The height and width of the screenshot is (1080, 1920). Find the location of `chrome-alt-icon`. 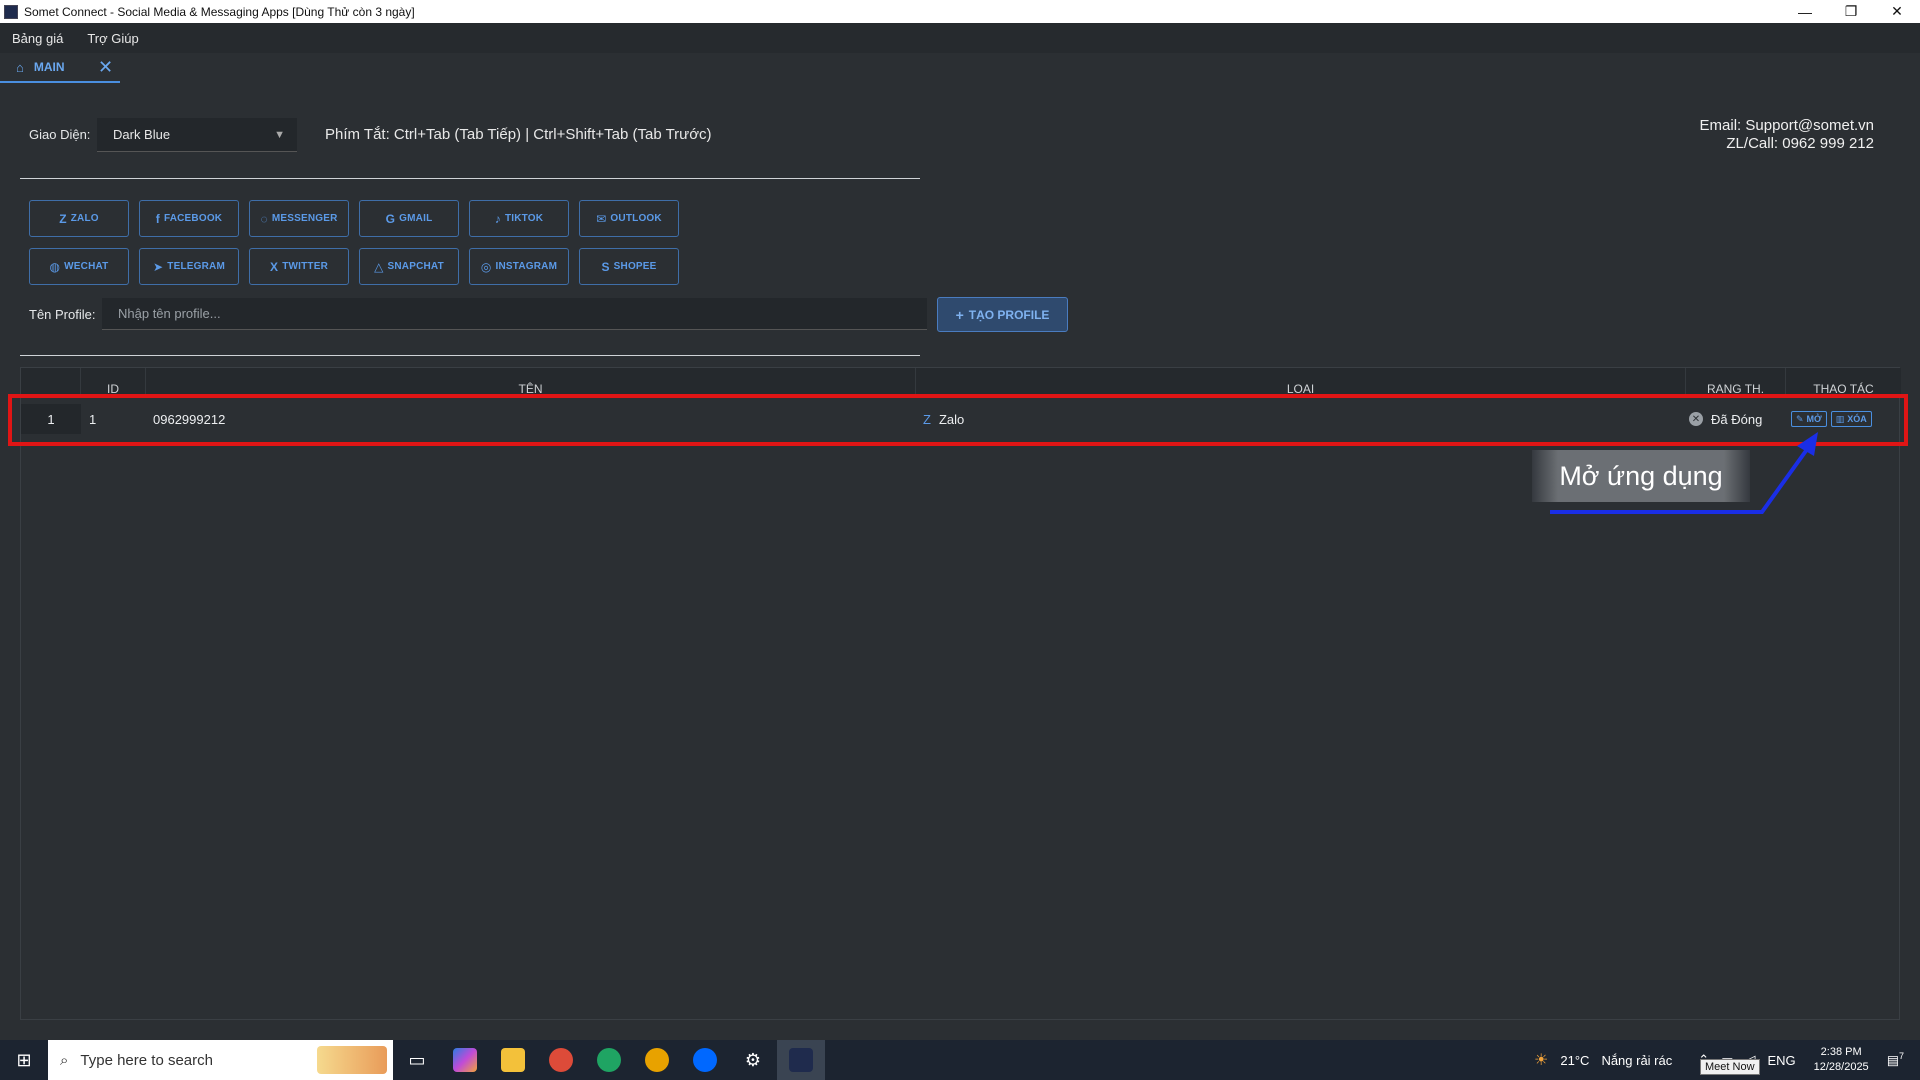

chrome-alt-icon is located at coordinates (657, 1060).